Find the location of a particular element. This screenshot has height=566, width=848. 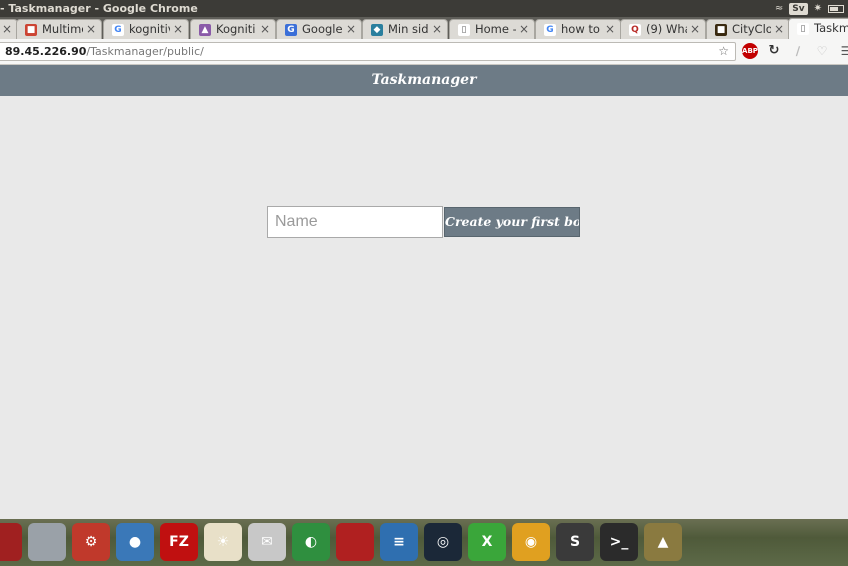

tab-label: Home - is located at coordinates (495, 29).